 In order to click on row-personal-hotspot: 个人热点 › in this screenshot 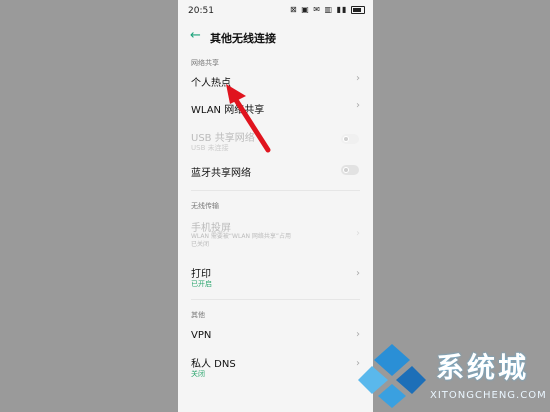, I will do `click(275, 80)`.